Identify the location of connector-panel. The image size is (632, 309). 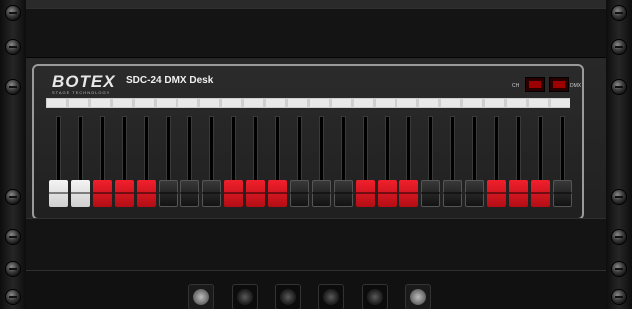
(316, 289).